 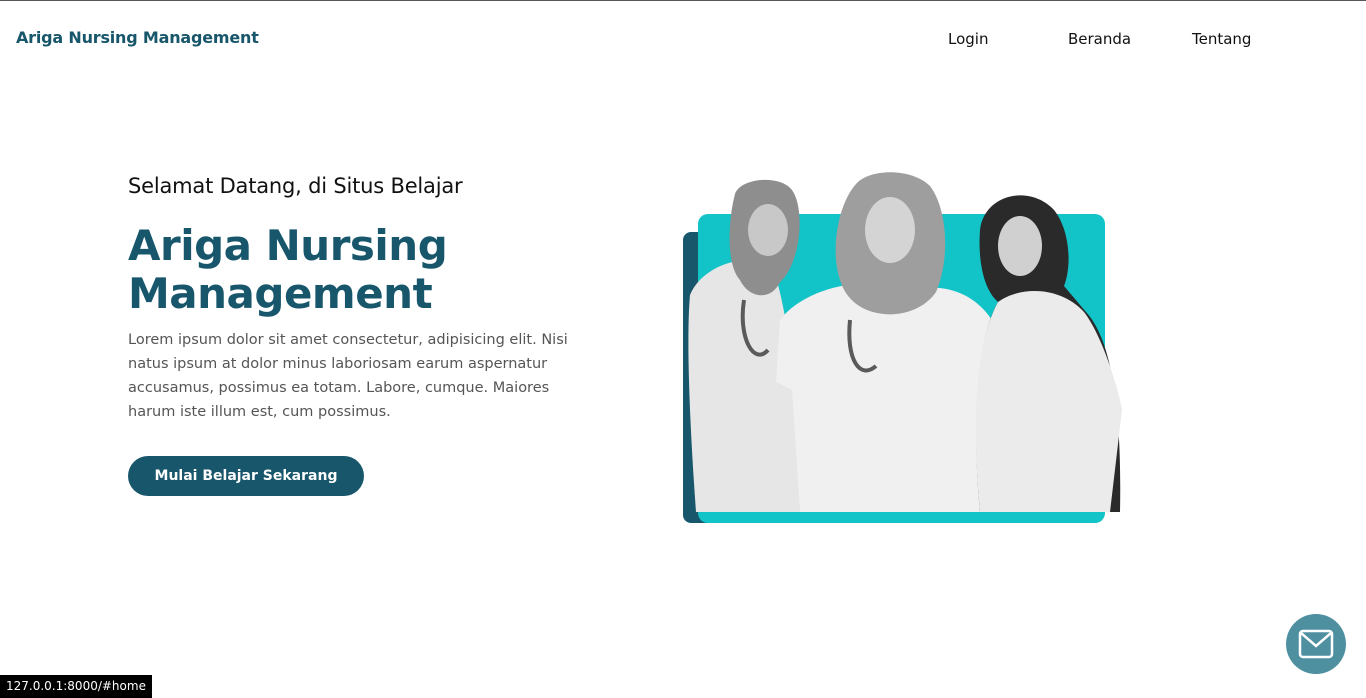 What do you see at coordinates (968, 39) in the screenshot?
I see `nav-login: Login` at bounding box center [968, 39].